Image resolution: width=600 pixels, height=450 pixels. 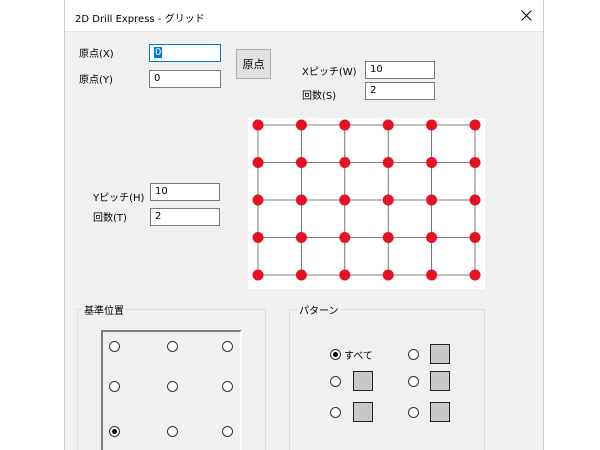 I want to click on origin-x-label: 原点(X), so click(x=96, y=54).